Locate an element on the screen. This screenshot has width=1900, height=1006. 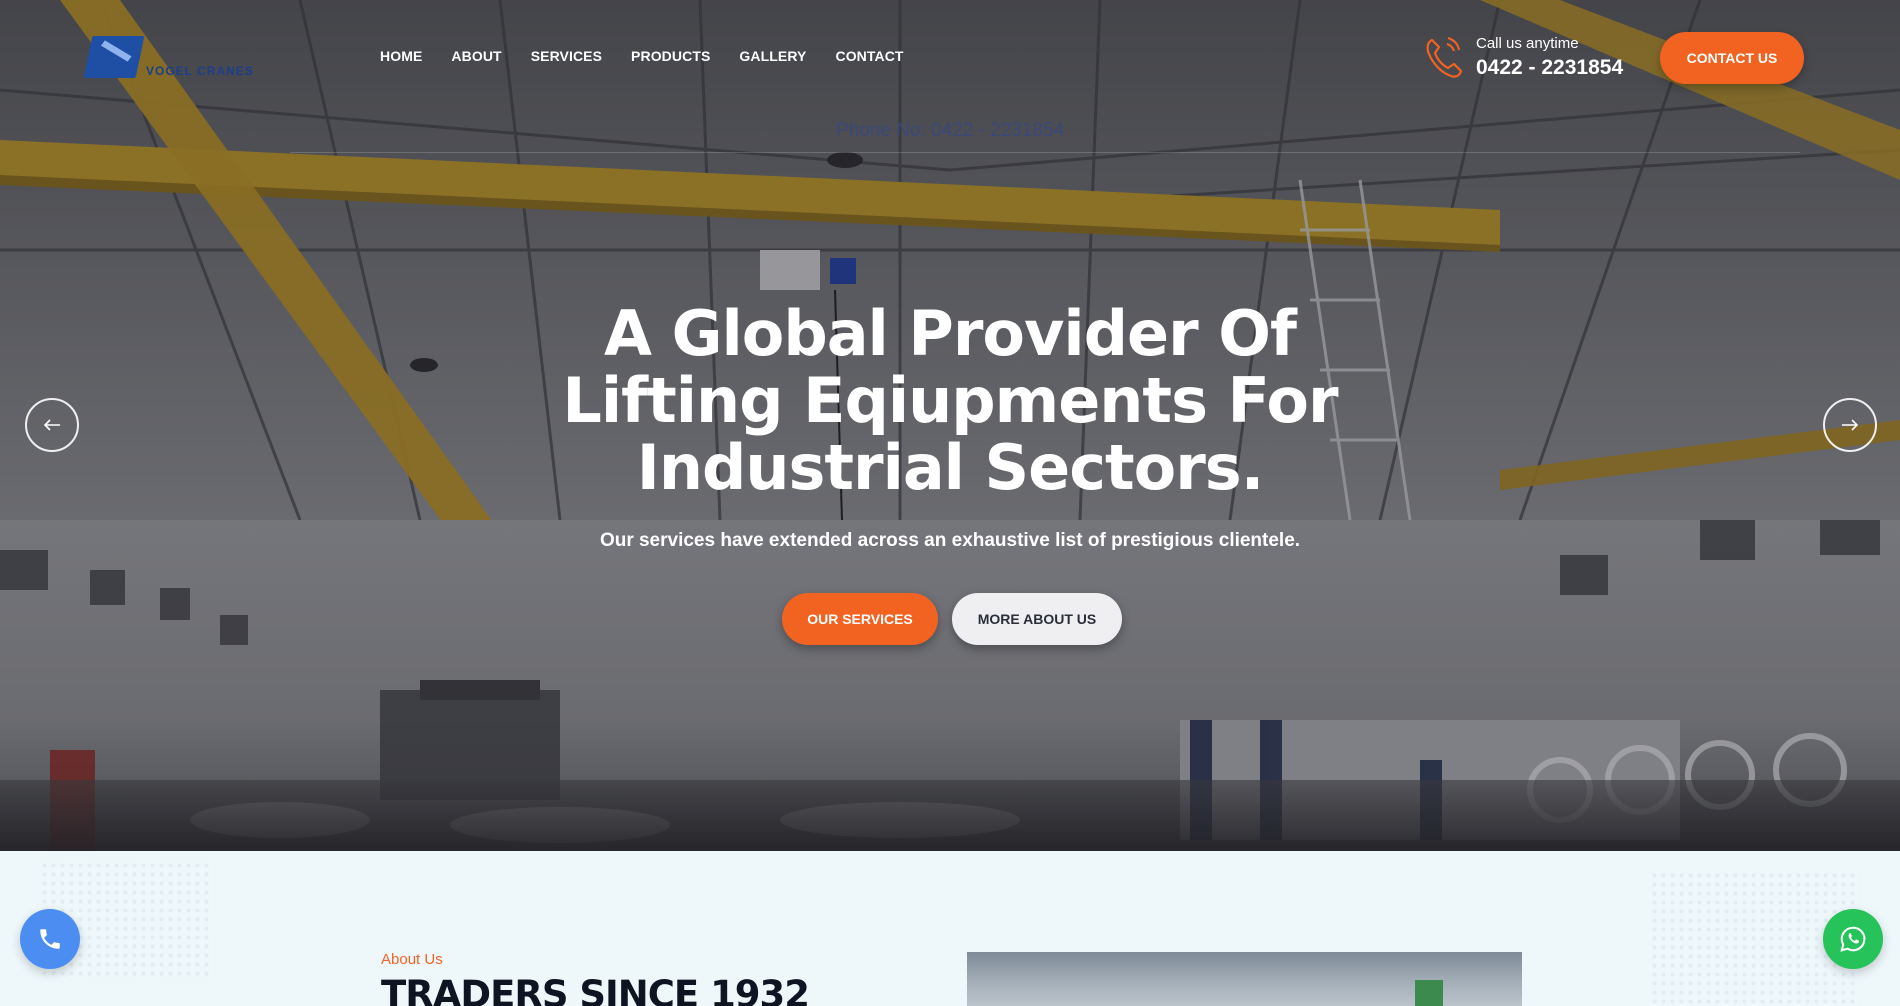
floating-whatsapp-button is located at coordinates (1853, 939).